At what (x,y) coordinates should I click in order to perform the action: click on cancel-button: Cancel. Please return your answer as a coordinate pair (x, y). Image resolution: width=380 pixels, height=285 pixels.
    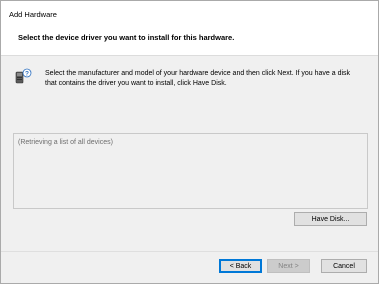
    Looking at the image, I should click on (344, 266).